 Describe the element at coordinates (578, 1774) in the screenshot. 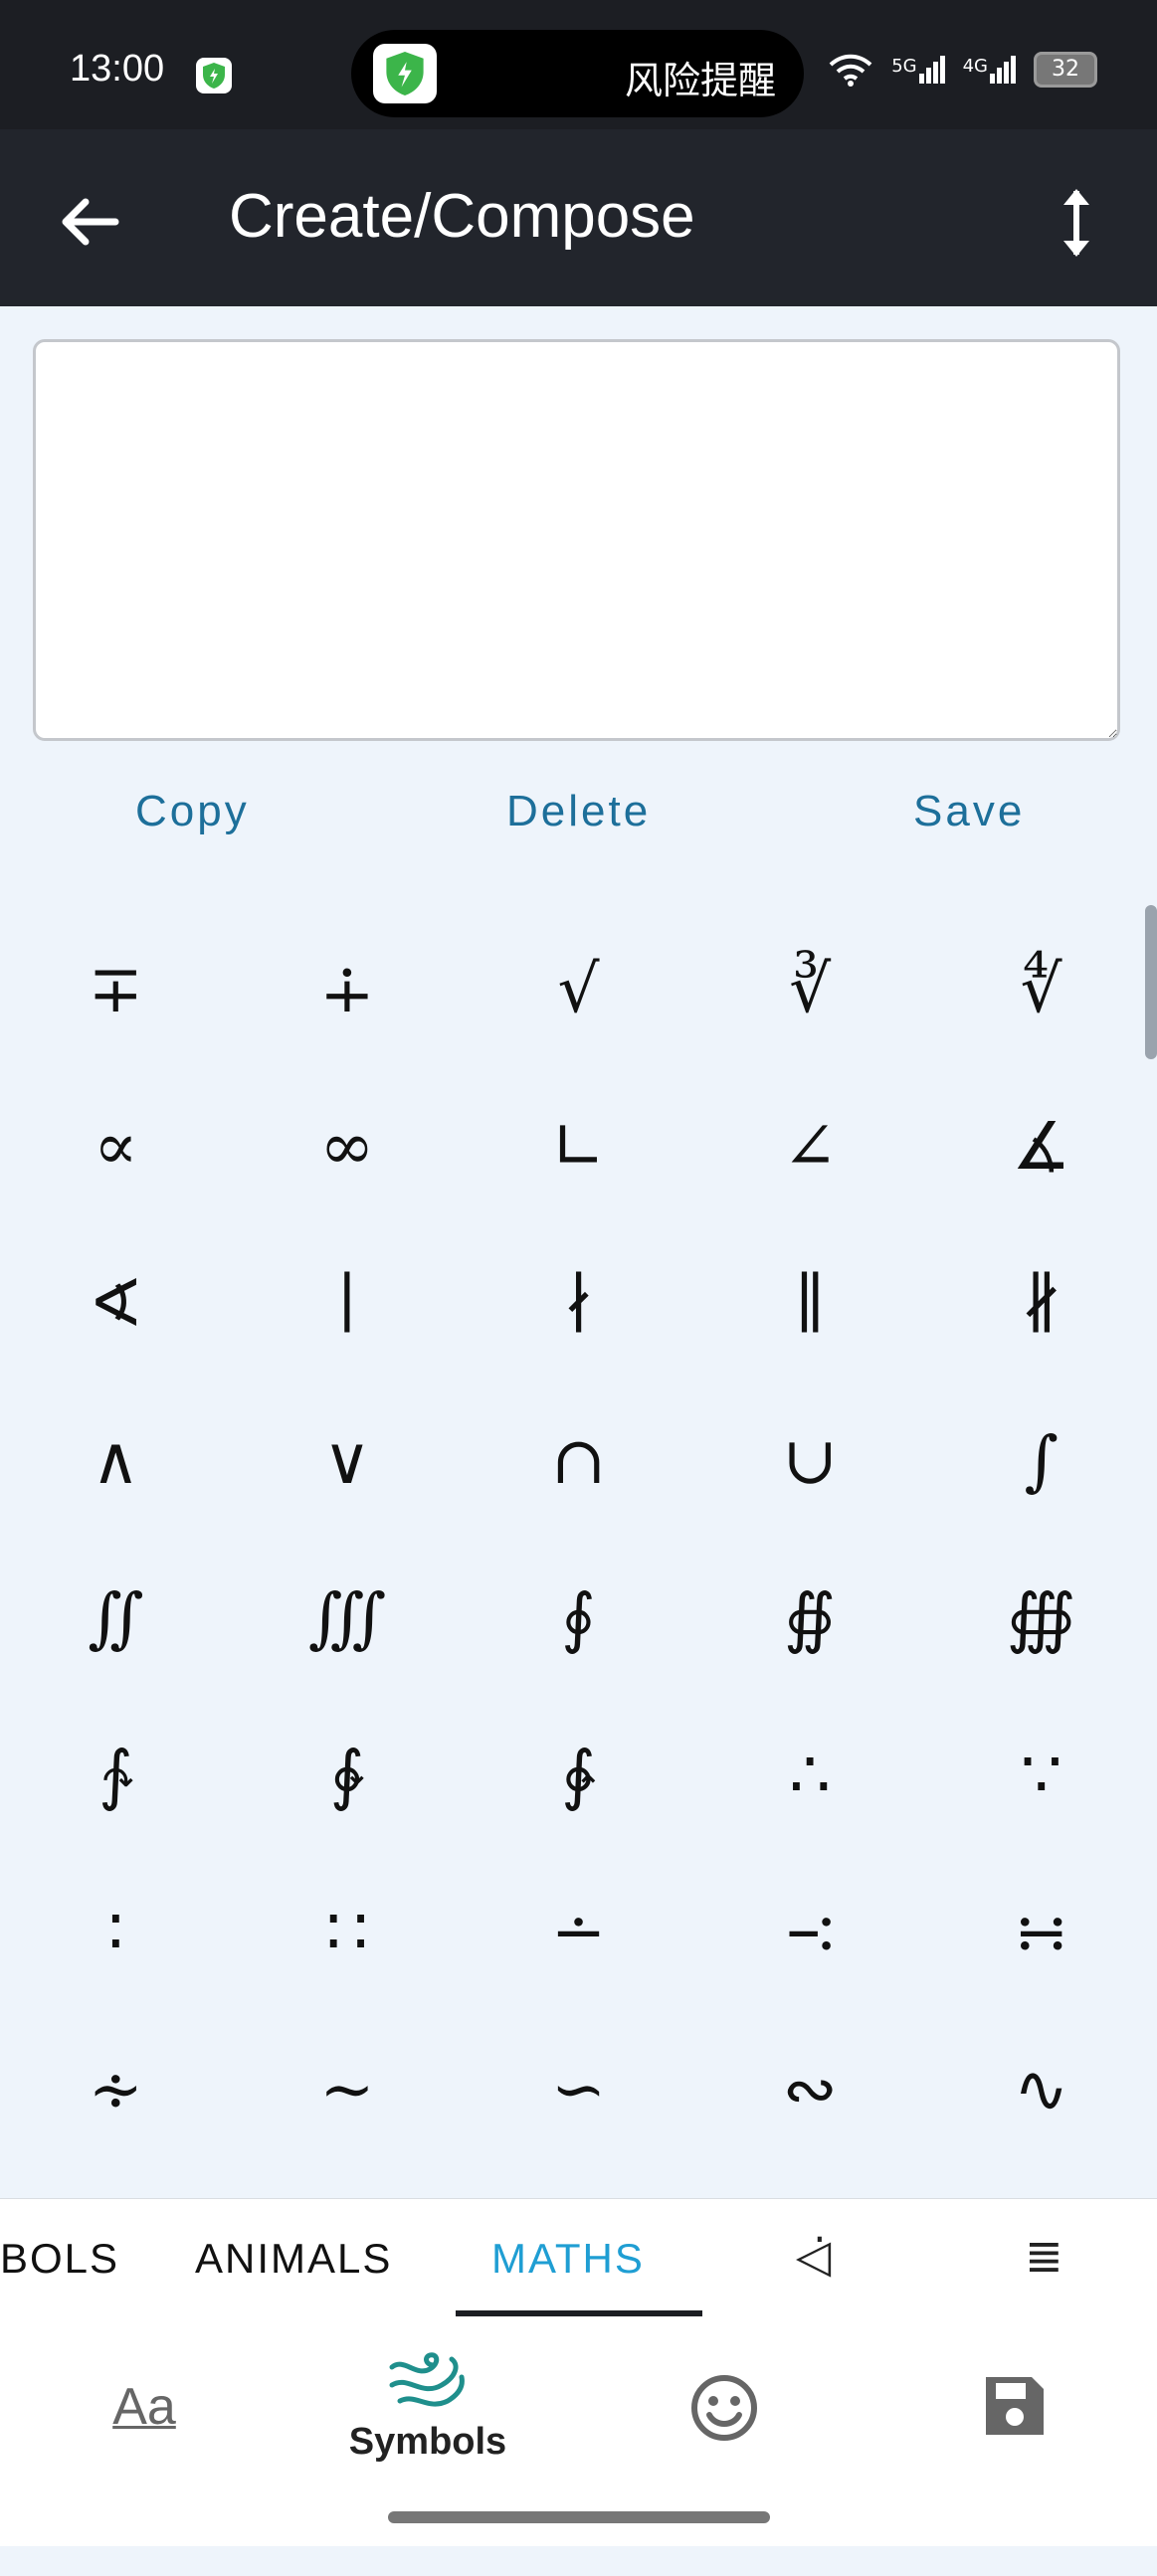

I see `symbol-key: ∳` at that location.